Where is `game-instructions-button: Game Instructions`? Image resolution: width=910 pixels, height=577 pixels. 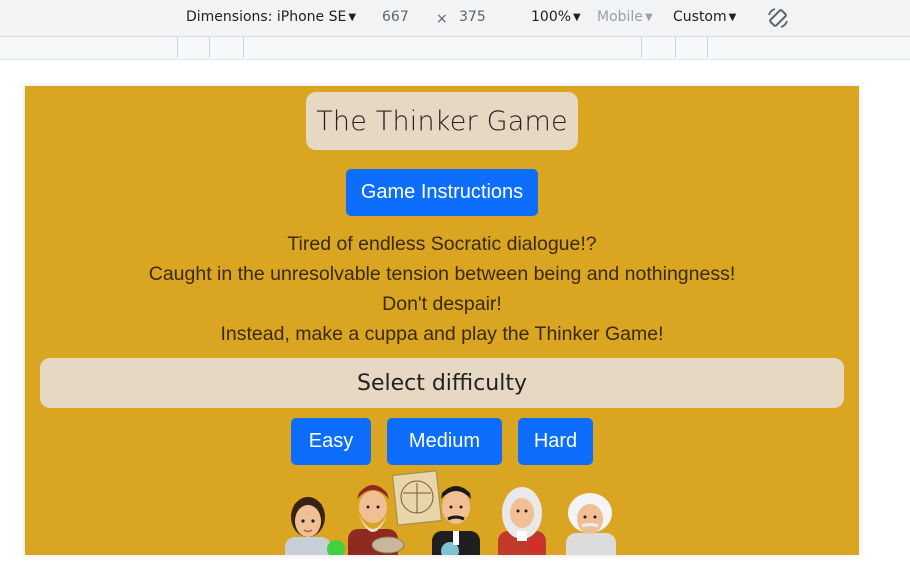
game-instructions-button: Game Instructions is located at coordinates (442, 192).